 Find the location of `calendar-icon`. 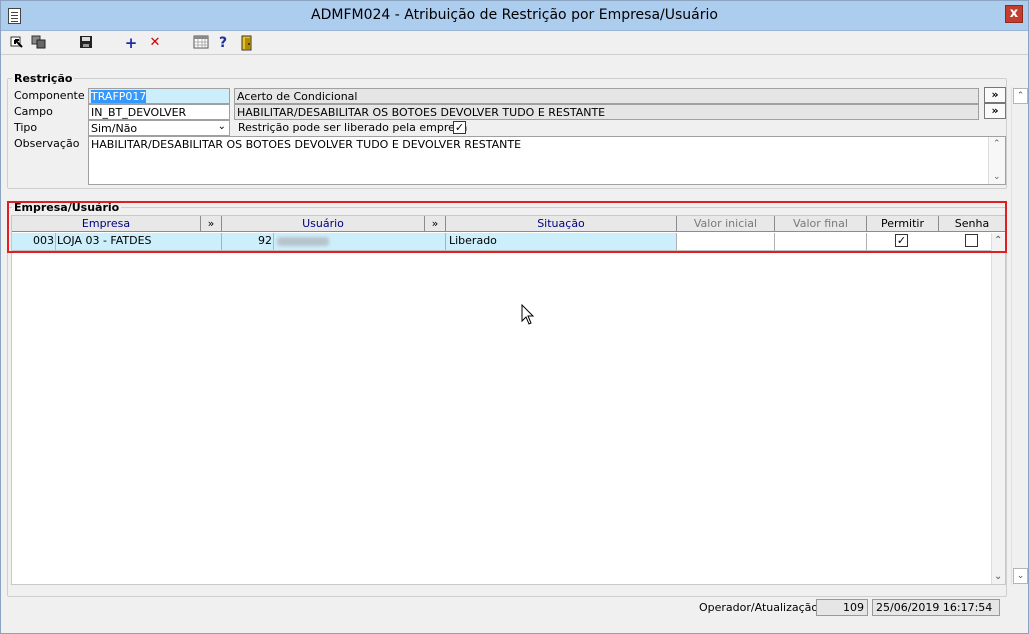

calendar-icon is located at coordinates (201, 43).